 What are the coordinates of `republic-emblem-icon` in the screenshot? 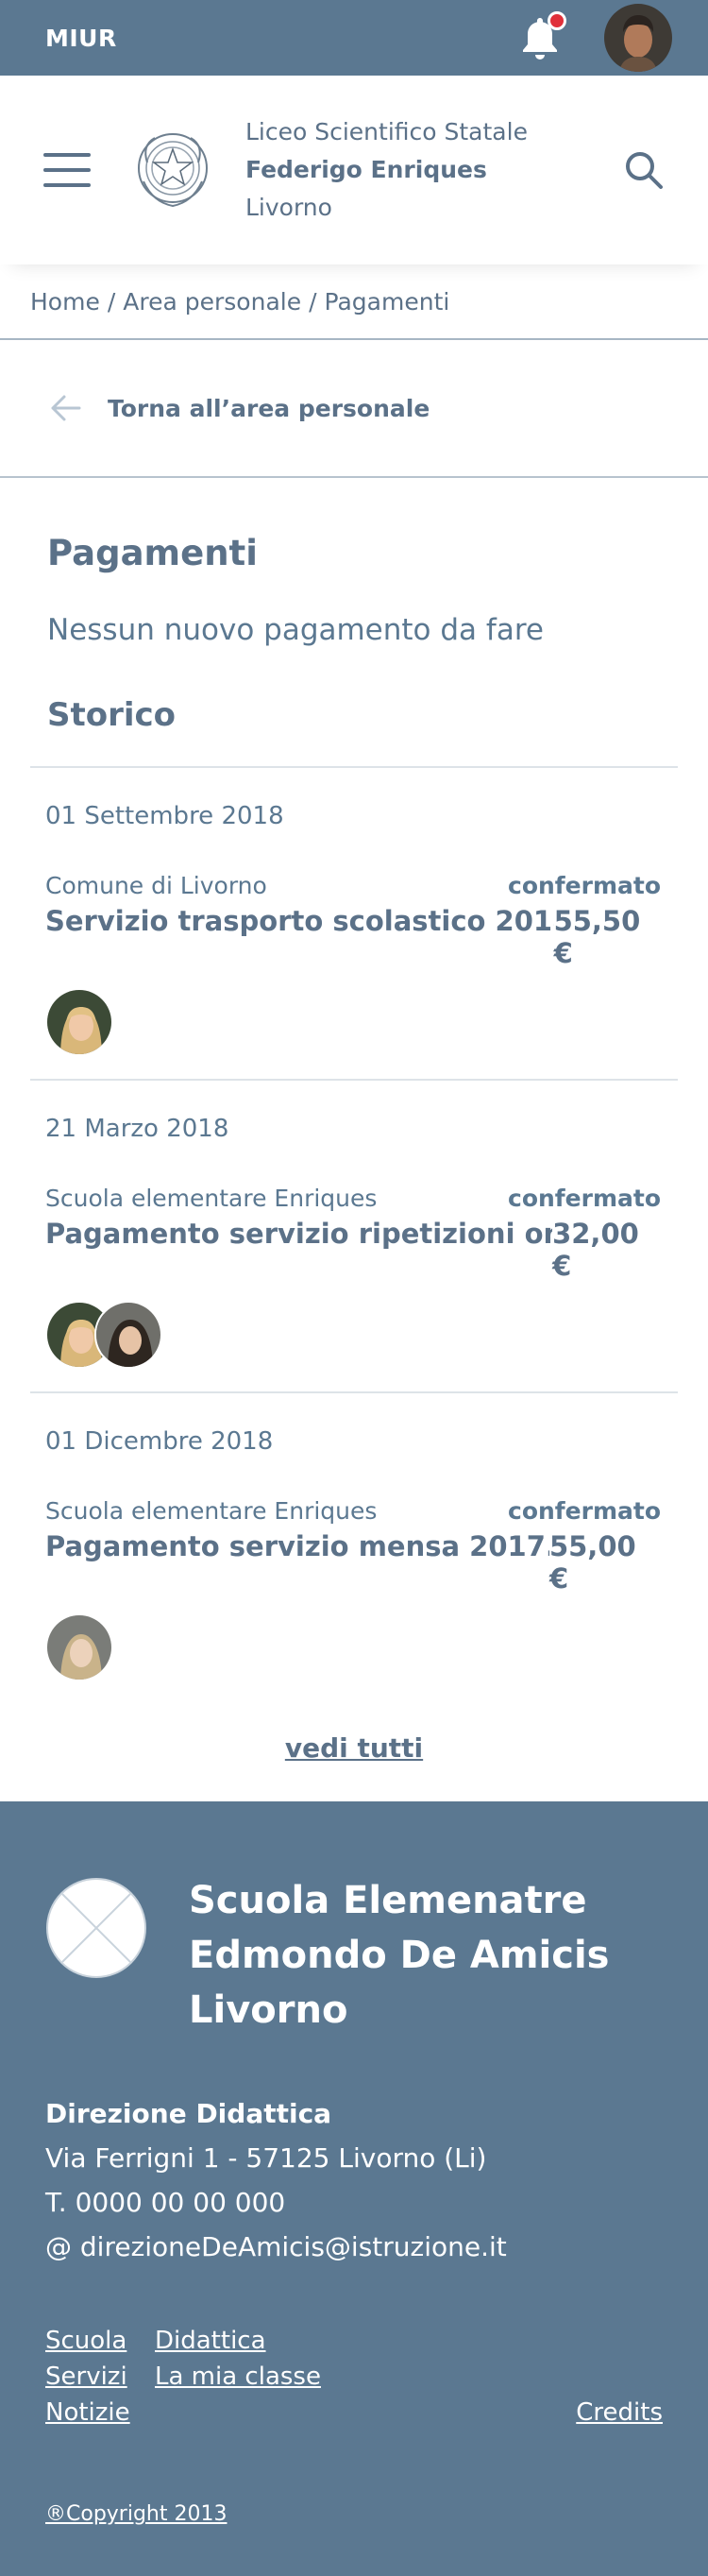 It's located at (172, 170).